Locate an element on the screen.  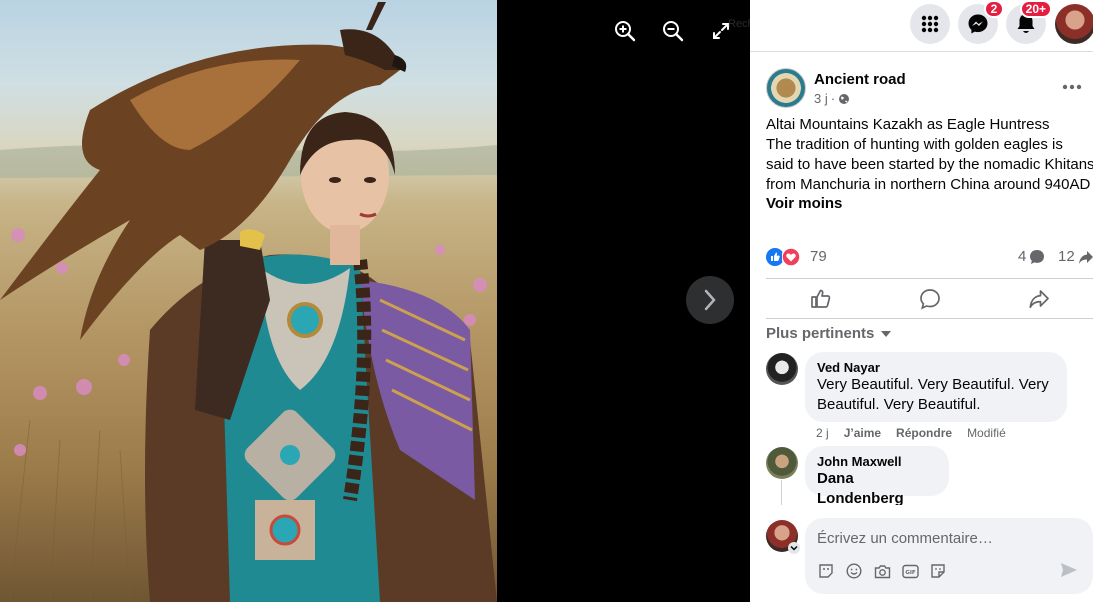
notifications-badge: 20+ is located at coordinates (1035, 9).